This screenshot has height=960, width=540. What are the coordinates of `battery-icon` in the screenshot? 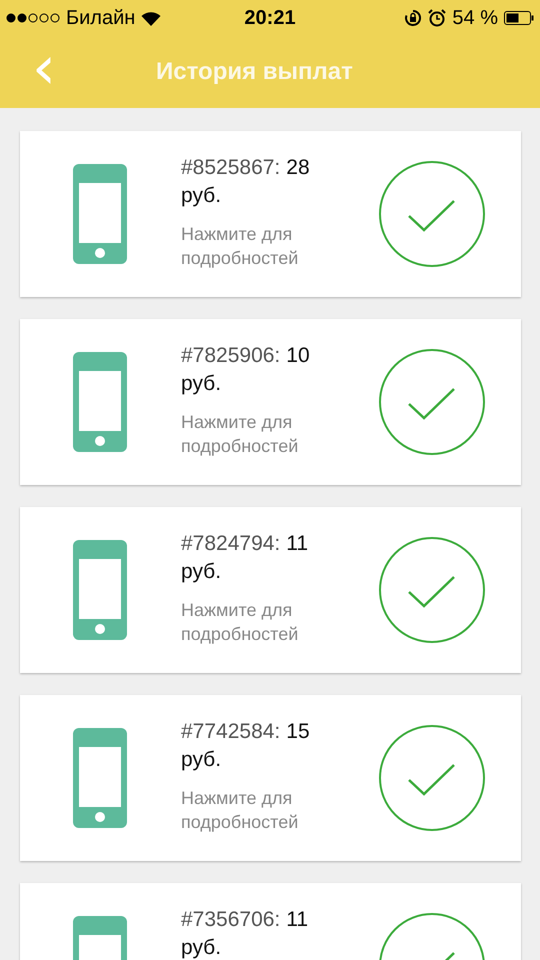 It's located at (519, 18).